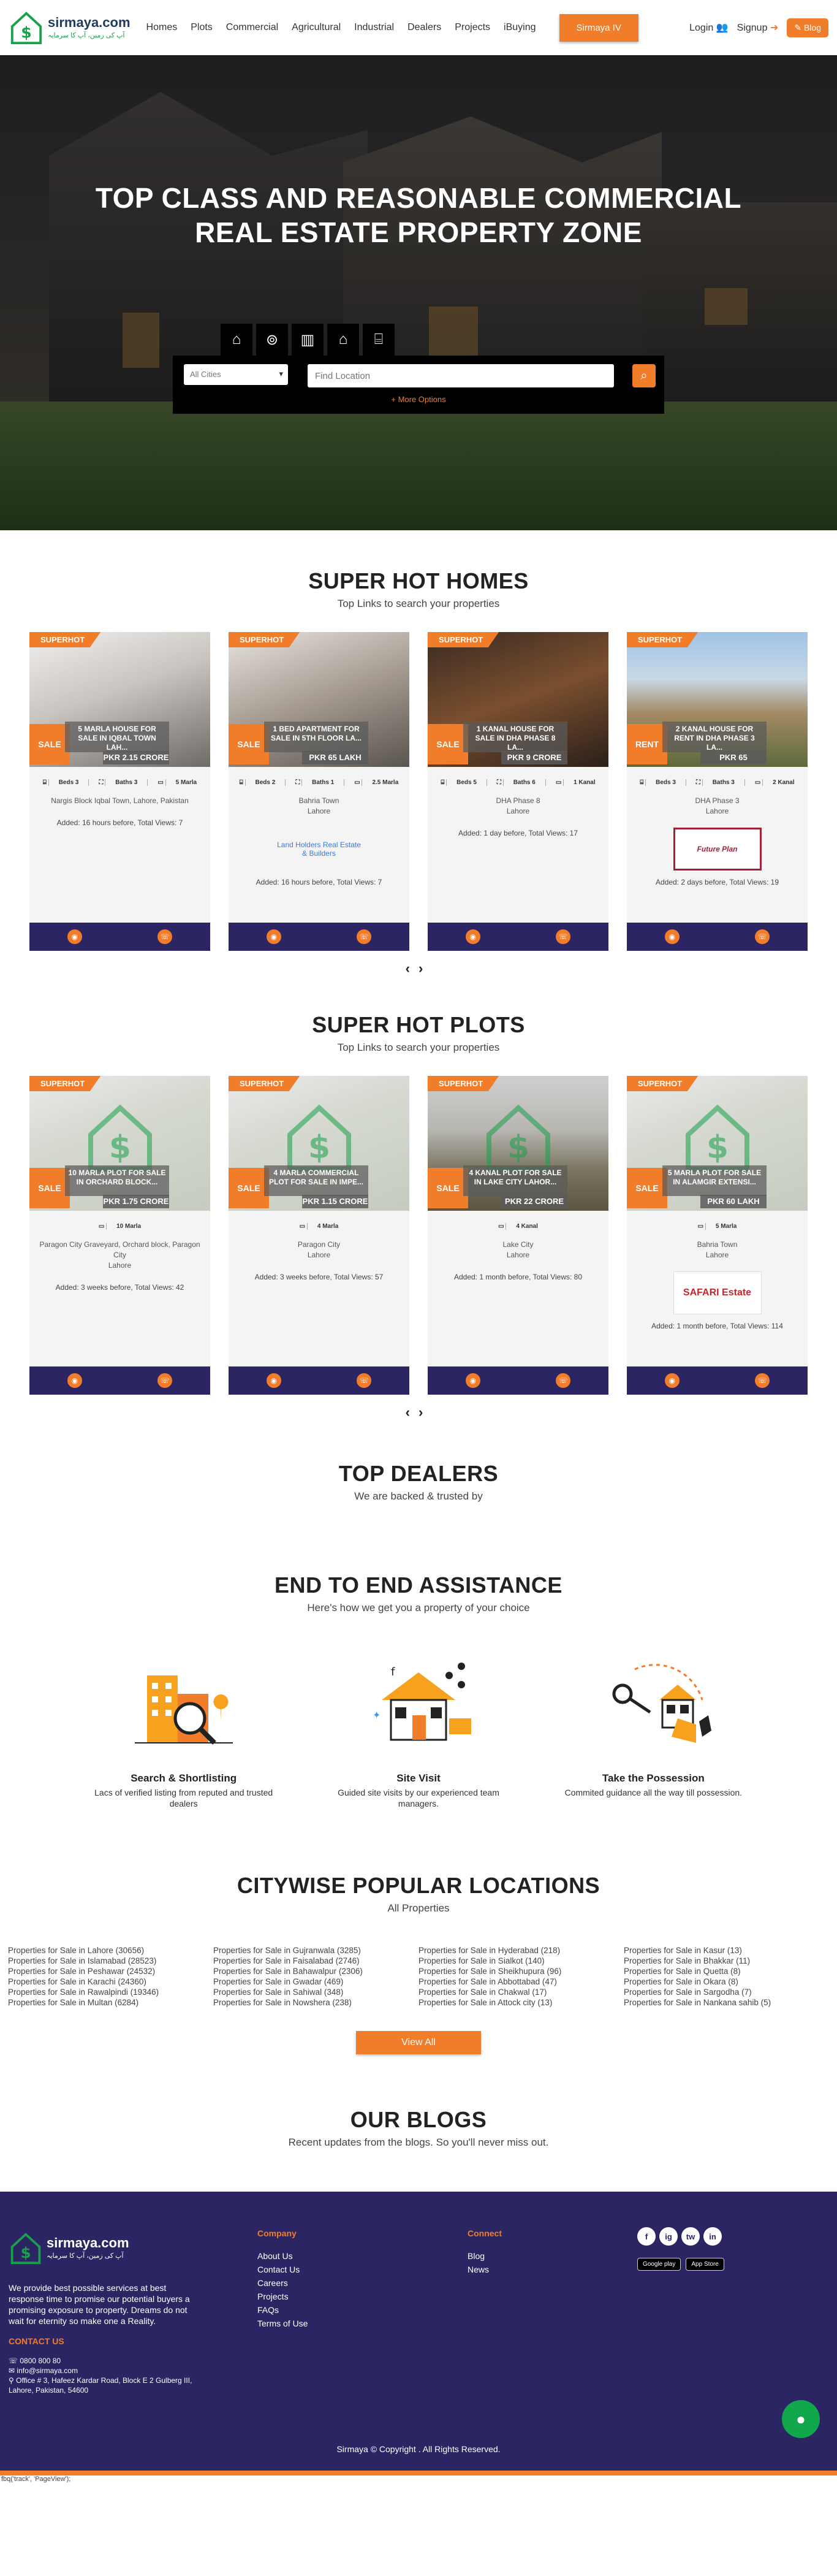  Describe the element at coordinates (315, 1950) in the screenshot. I see `city-link: Properties for Sale in Gujranwala (3285)` at that location.